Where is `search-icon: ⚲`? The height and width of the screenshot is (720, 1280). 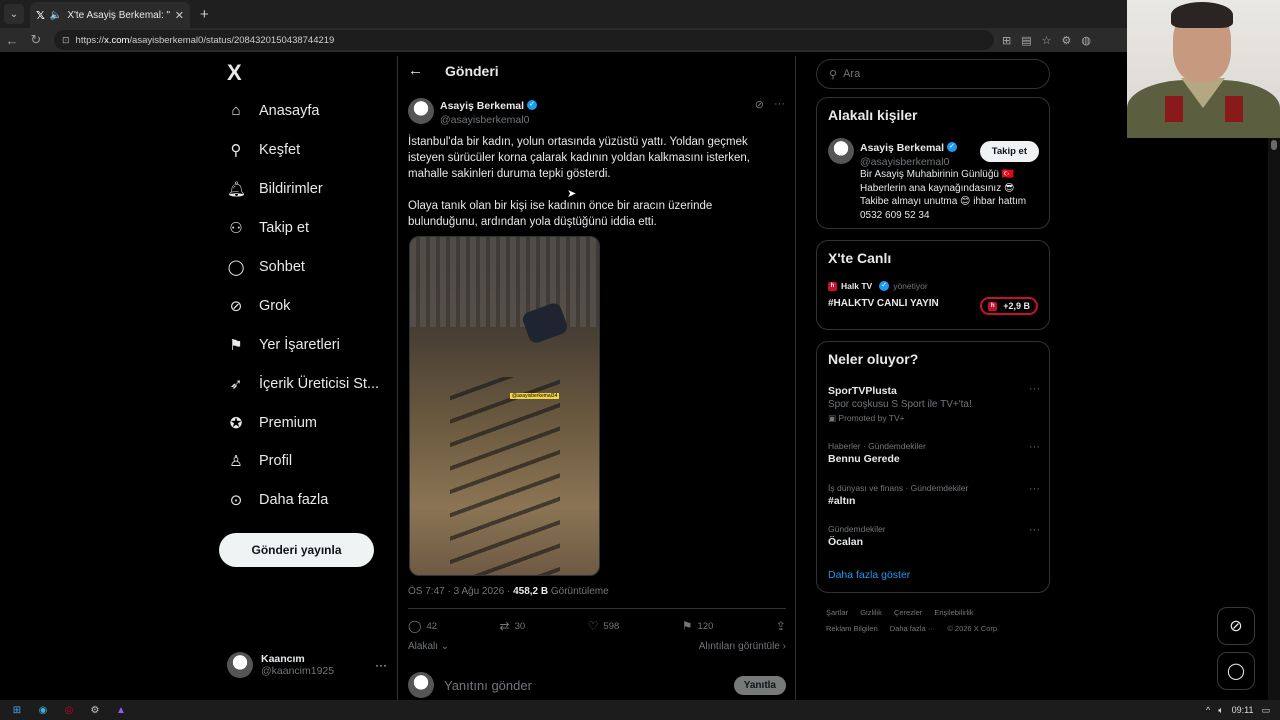 search-icon: ⚲ is located at coordinates (236, 150).